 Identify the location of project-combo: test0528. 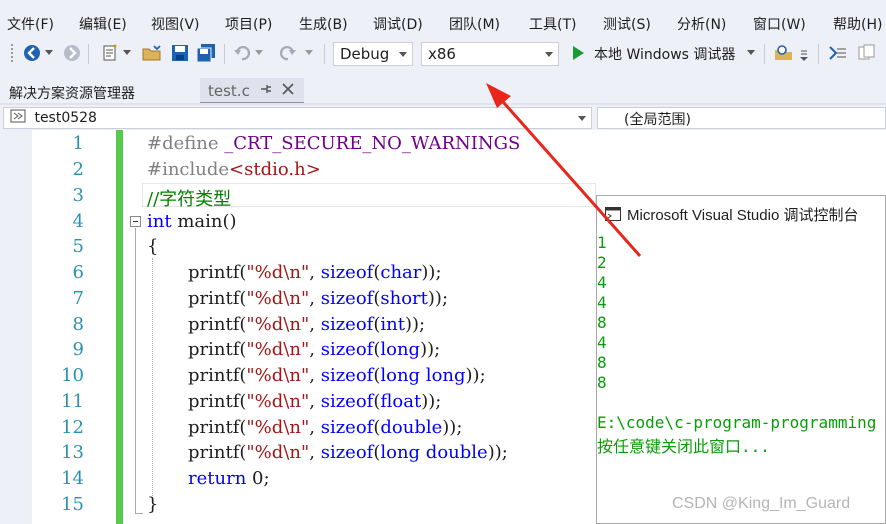
(297, 118).